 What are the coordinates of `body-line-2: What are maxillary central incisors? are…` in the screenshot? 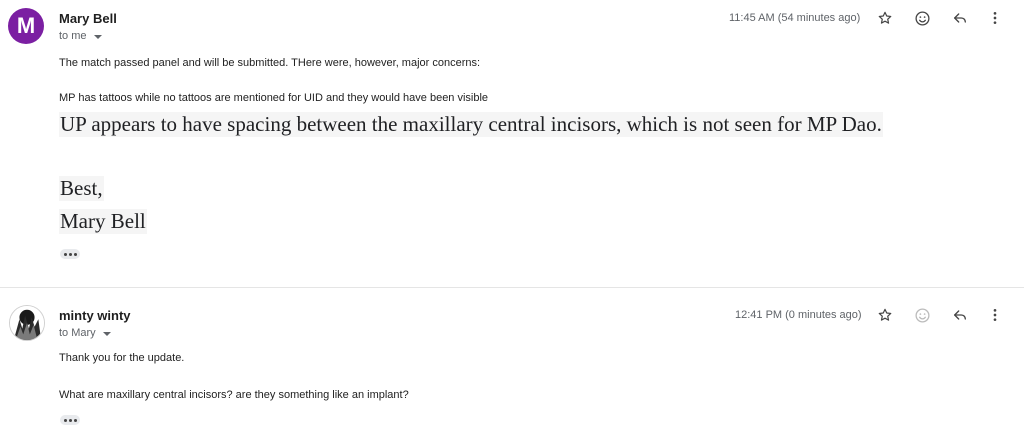 It's located at (234, 395).